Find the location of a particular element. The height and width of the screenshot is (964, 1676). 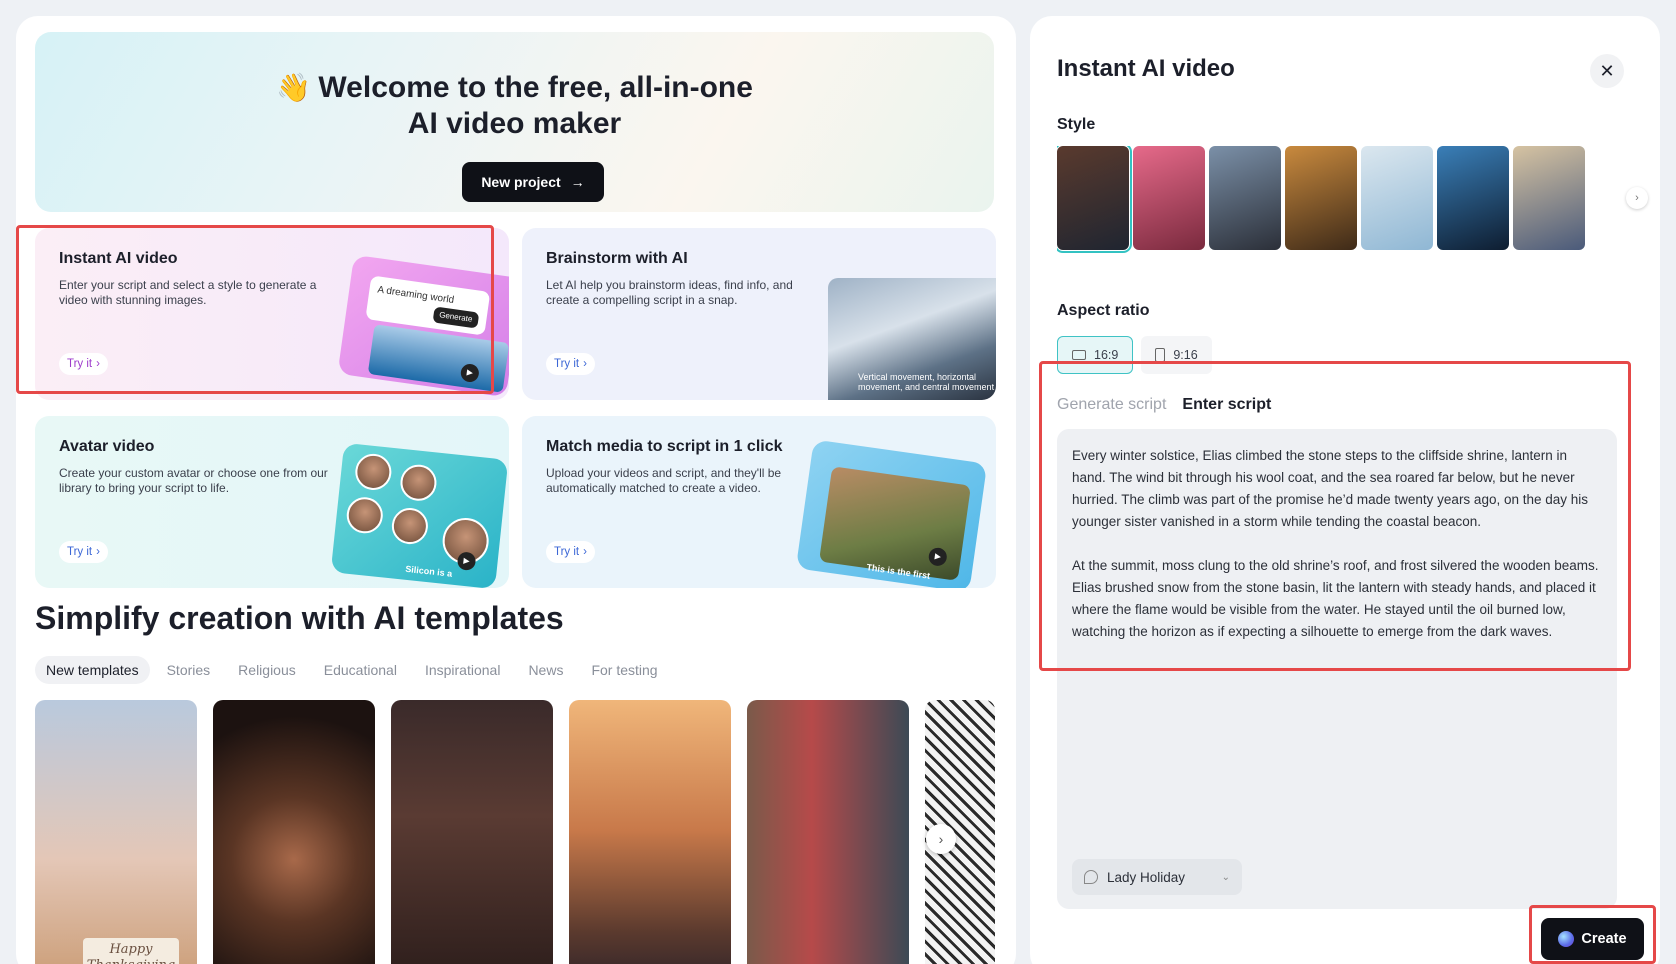

new-project-button: New project → is located at coordinates (533, 182).